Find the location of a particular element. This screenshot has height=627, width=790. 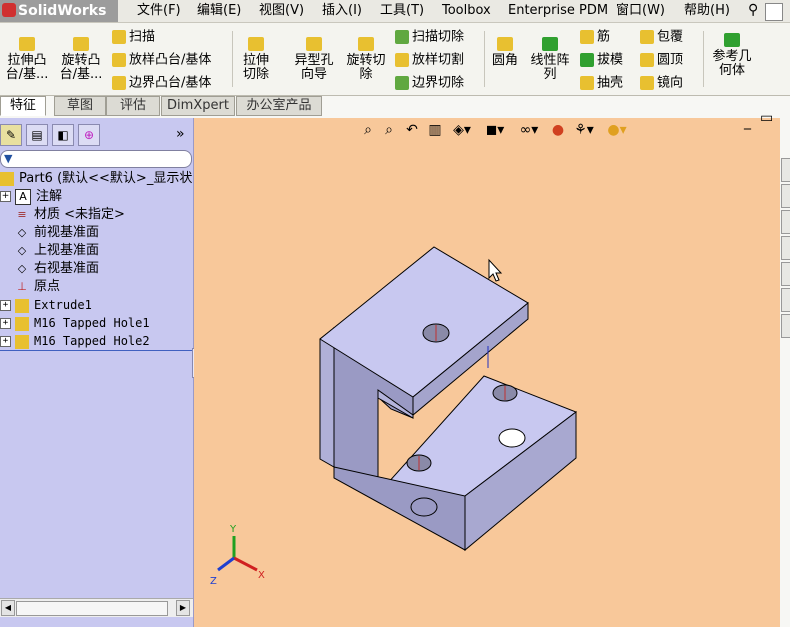

wrap-icon is located at coordinates (647, 37).